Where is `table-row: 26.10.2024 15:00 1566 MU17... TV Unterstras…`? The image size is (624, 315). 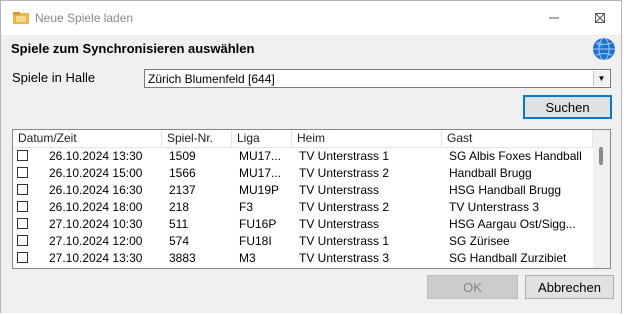 table-row: 26.10.2024 15:00 1566 MU17... TV Unterstras… is located at coordinates (303, 173).